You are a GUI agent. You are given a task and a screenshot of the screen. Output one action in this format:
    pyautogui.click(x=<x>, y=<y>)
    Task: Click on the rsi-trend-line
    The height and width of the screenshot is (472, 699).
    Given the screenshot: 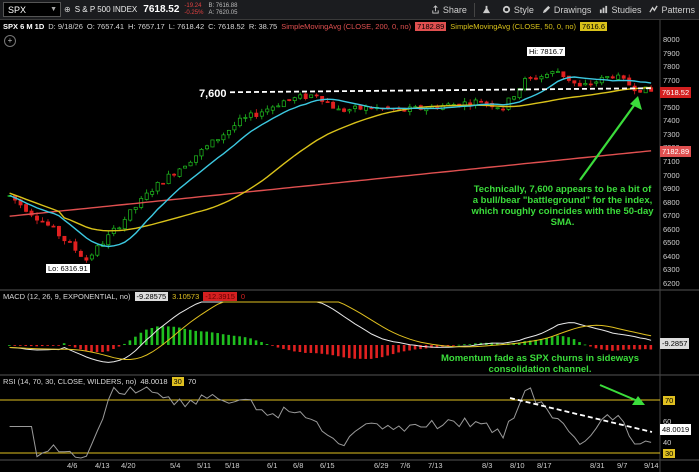 What is the action you would take?
    pyautogui.click(x=581, y=415)
    